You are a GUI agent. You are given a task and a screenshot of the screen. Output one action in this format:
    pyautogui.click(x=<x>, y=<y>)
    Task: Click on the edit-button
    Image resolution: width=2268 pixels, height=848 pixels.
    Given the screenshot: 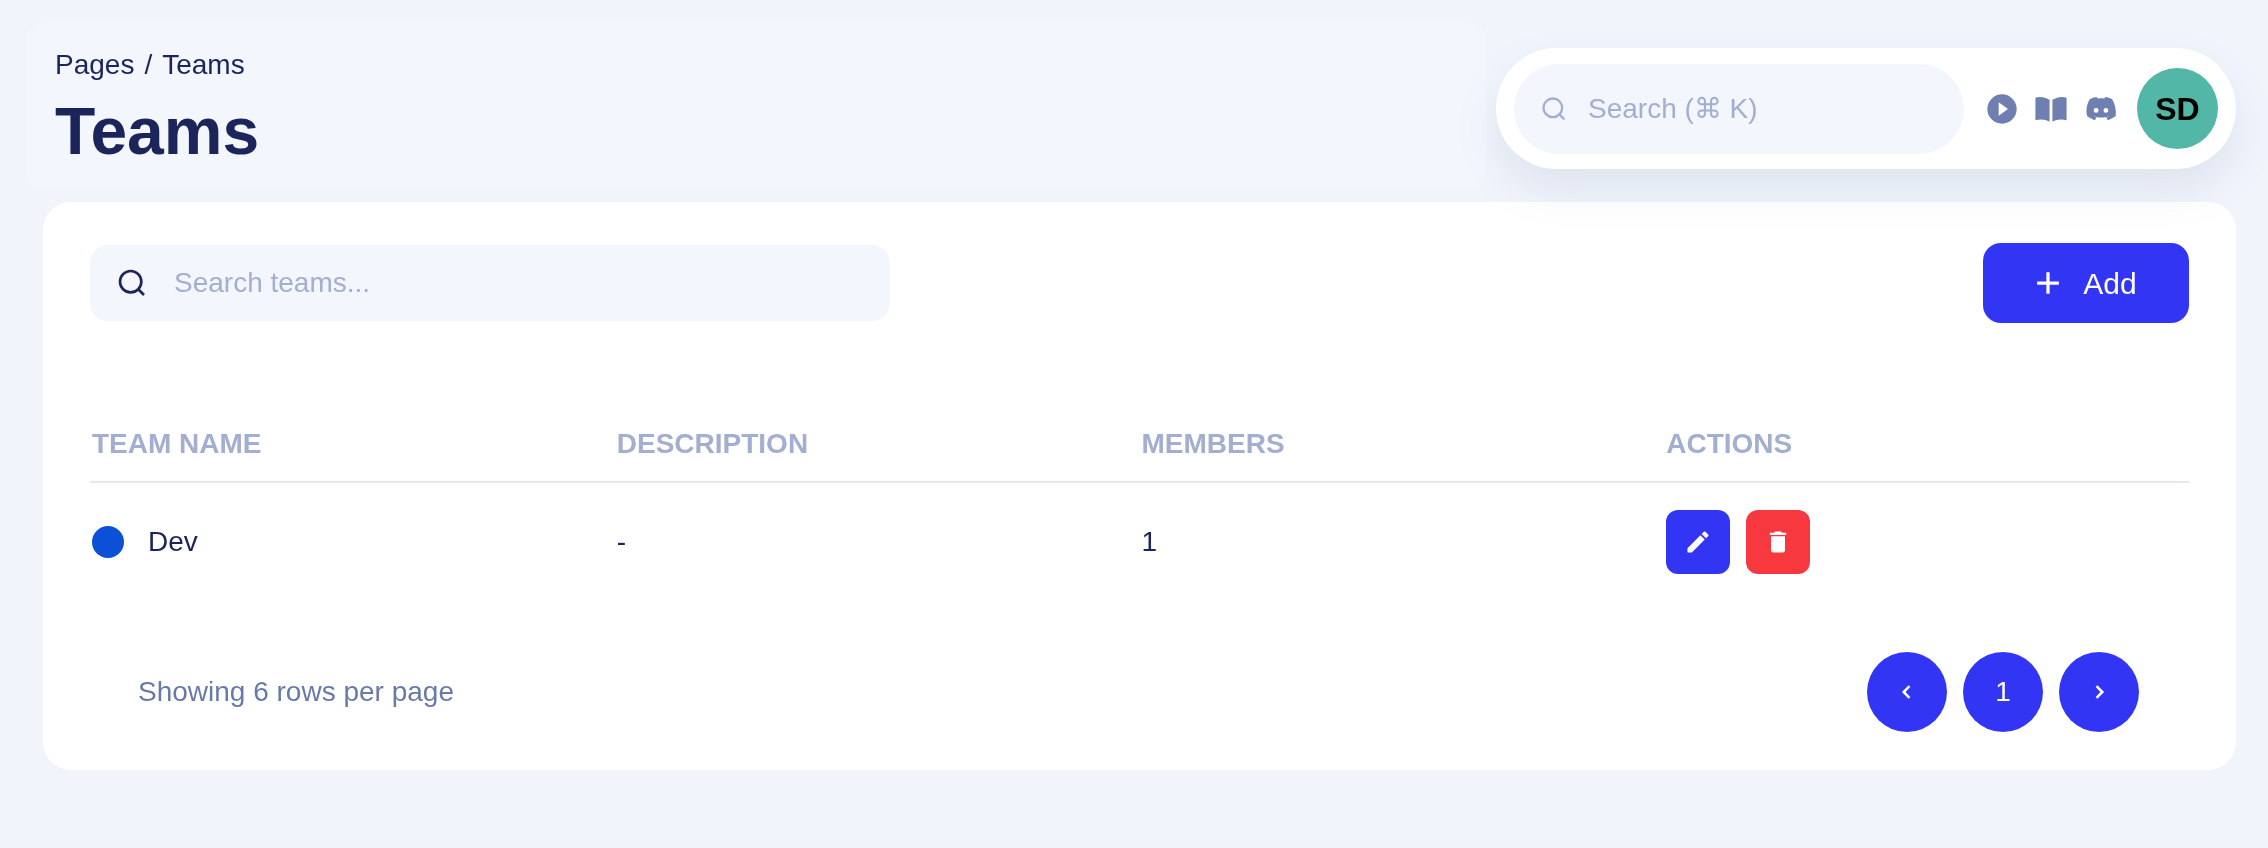 What is the action you would take?
    pyautogui.click(x=1698, y=541)
    